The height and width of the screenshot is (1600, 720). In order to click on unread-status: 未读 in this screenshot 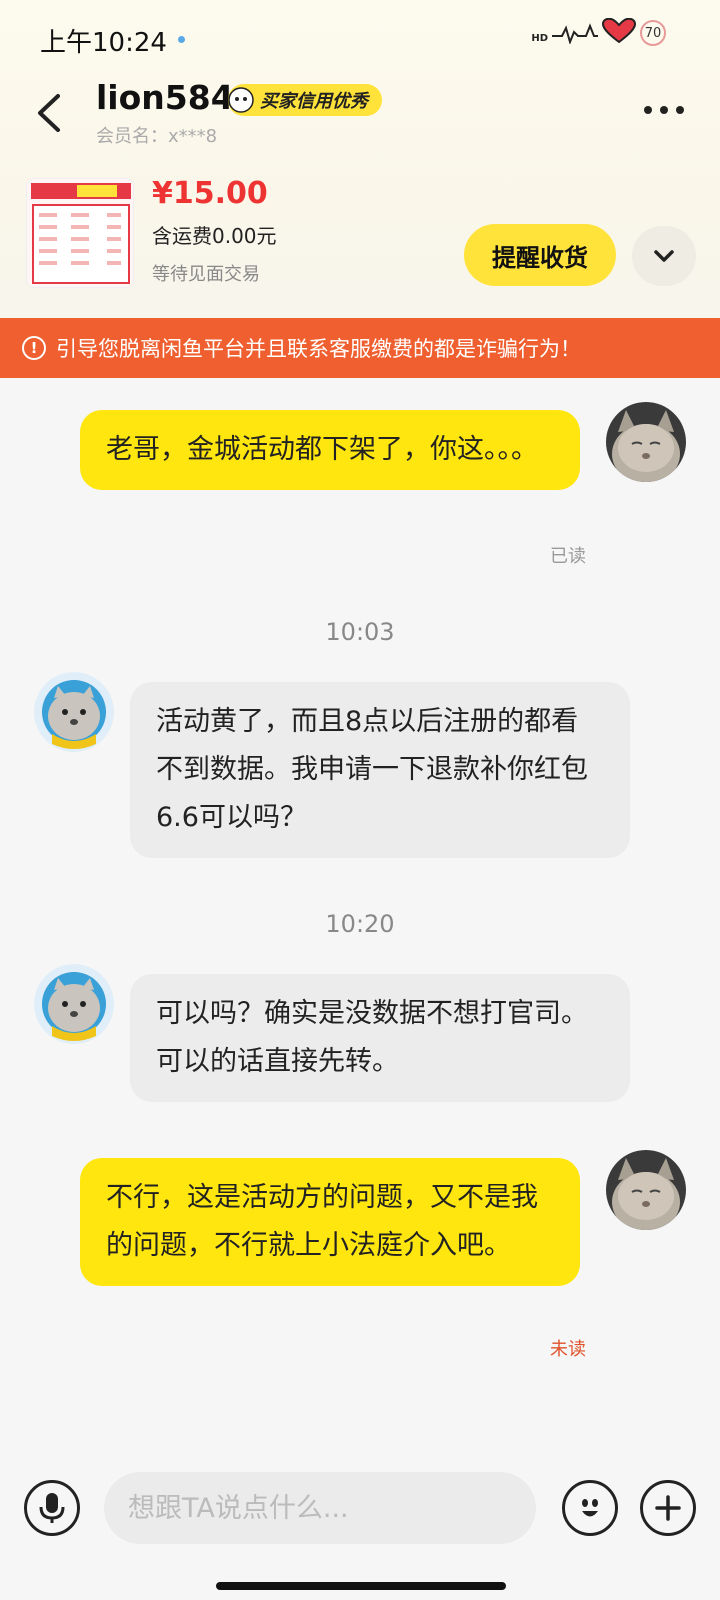, I will do `click(568, 1349)`.